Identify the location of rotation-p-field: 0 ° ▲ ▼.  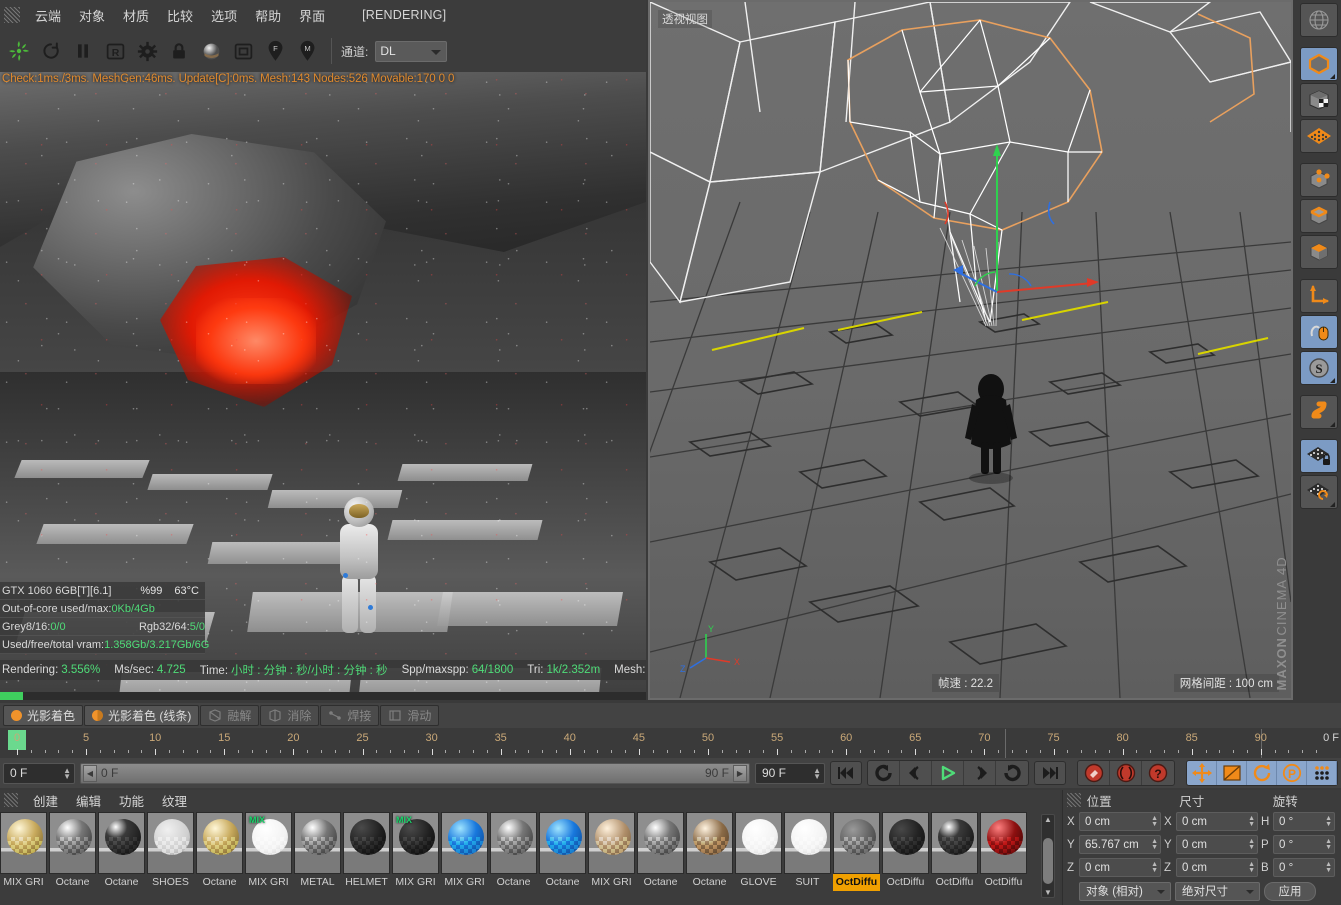
(1304, 844).